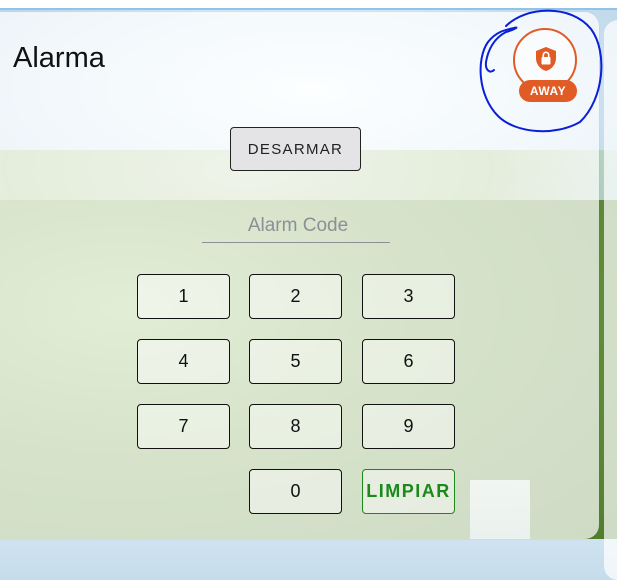  What do you see at coordinates (183, 296) in the screenshot?
I see `keypad-key-1: 1` at bounding box center [183, 296].